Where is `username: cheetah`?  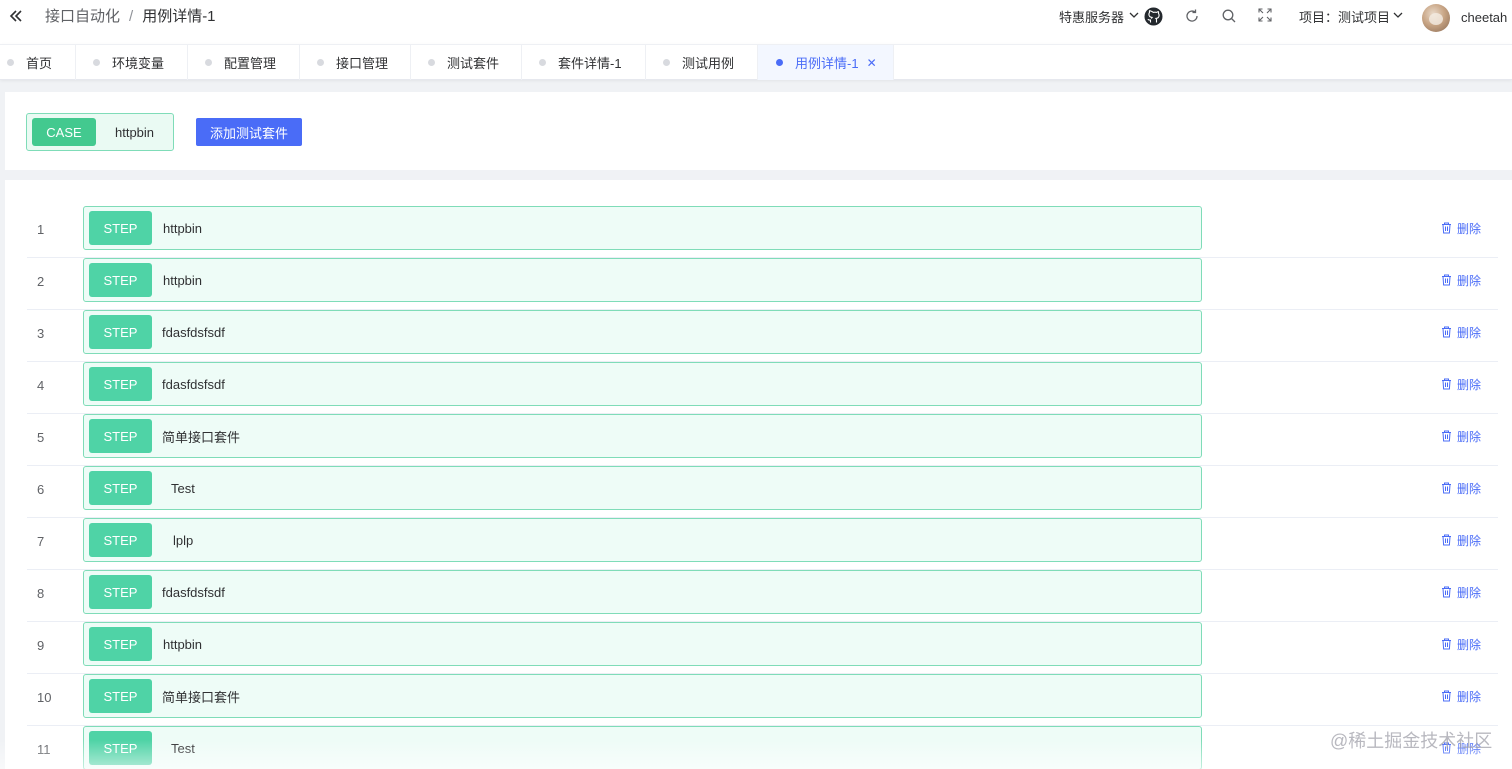
username: cheetah is located at coordinates (1484, 17).